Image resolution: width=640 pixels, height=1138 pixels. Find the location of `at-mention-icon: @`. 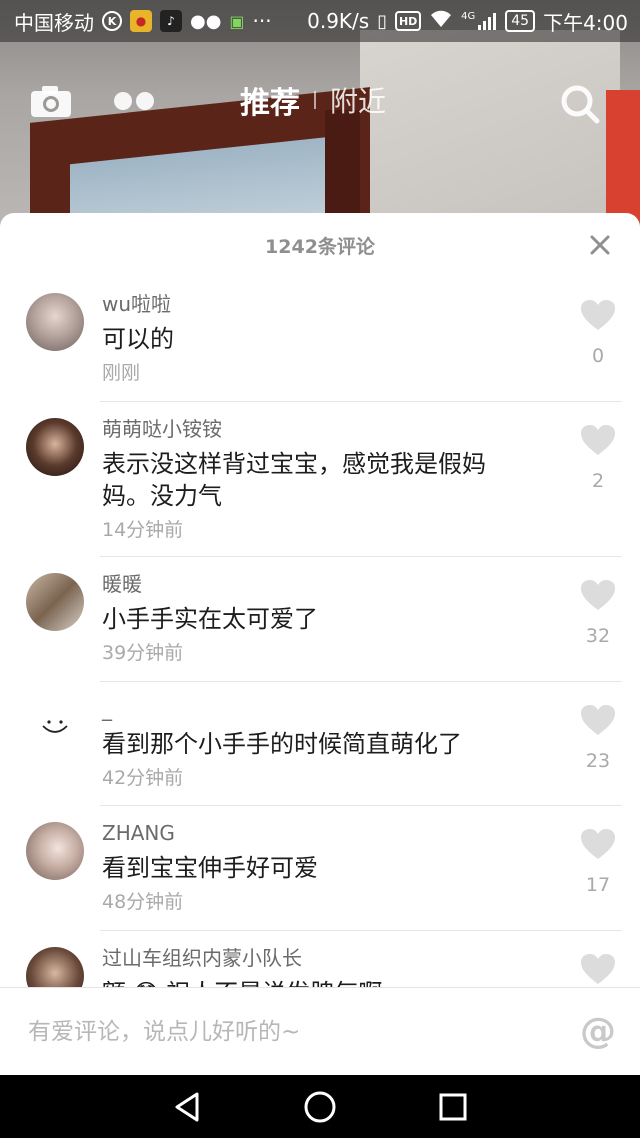

at-mention-icon: @ is located at coordinates (598, 1032).